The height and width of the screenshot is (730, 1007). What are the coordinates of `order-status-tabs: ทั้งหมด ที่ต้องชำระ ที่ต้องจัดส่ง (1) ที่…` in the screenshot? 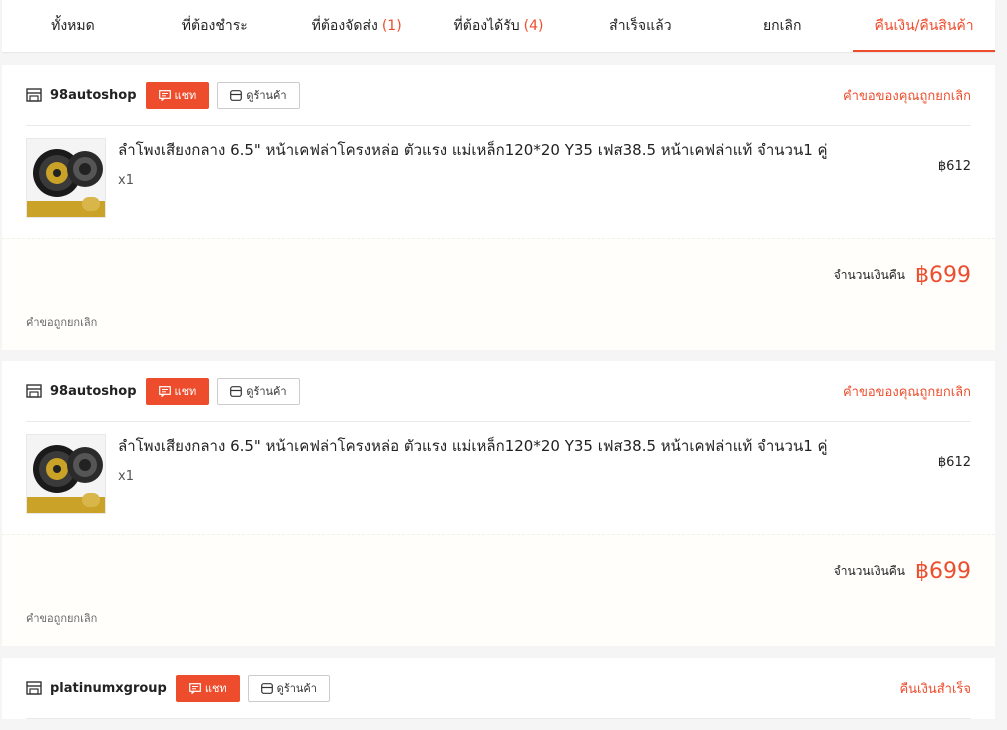 It's located at (498, 26).